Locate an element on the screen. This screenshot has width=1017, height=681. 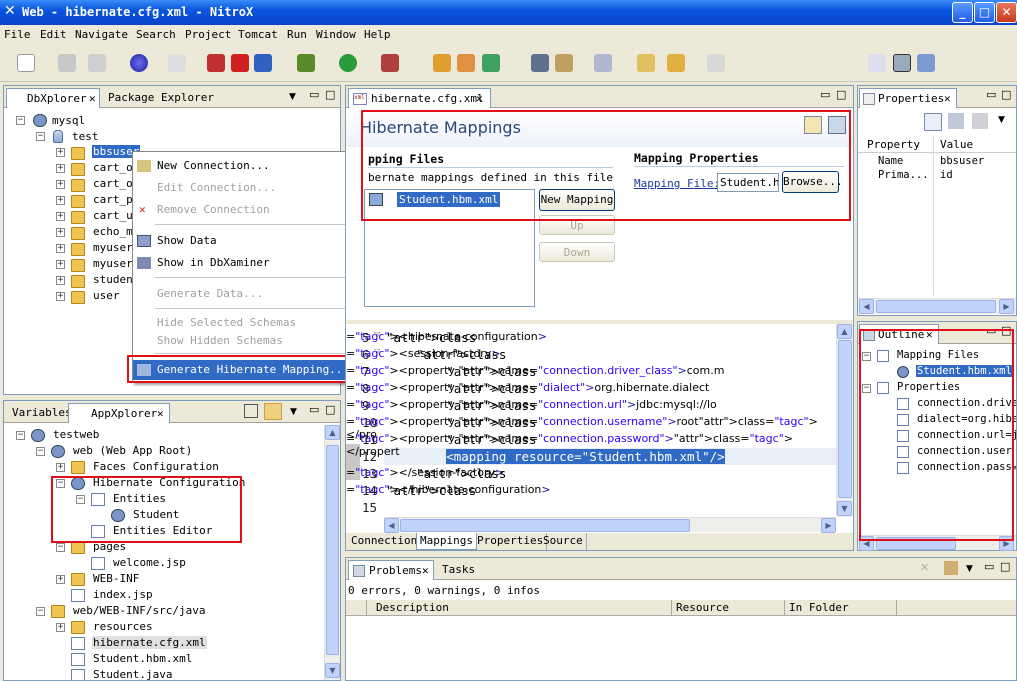
tab-mappings: Mappings is located at coordinates (446, 541).